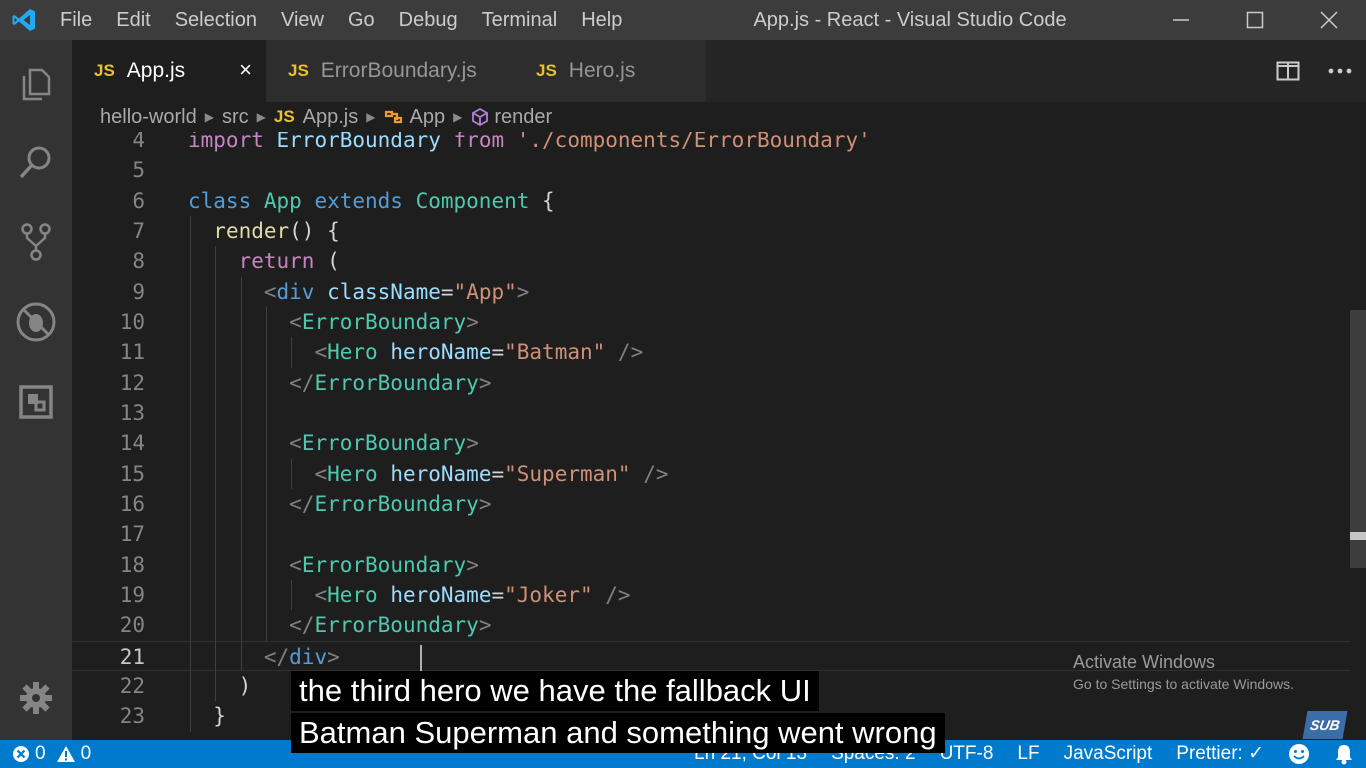 The height and width of the screenshot is (768, 1366). What do you see at coordinates (339, 383) in the screenshot?
I see `code-text: </ErrorBoundary>` at bounding box center [339, 383].